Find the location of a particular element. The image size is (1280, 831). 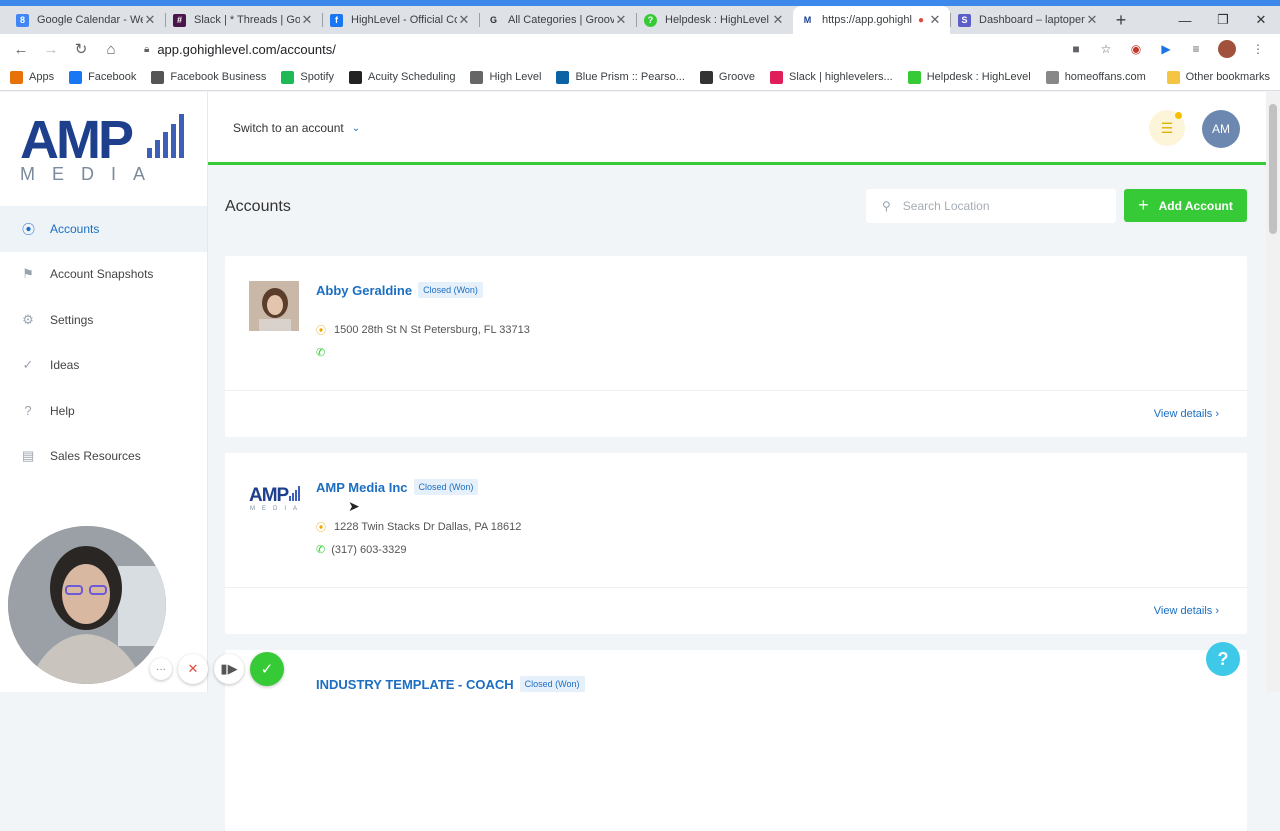

finish-recording-button: ✓ is located at coordinates (267, 669).